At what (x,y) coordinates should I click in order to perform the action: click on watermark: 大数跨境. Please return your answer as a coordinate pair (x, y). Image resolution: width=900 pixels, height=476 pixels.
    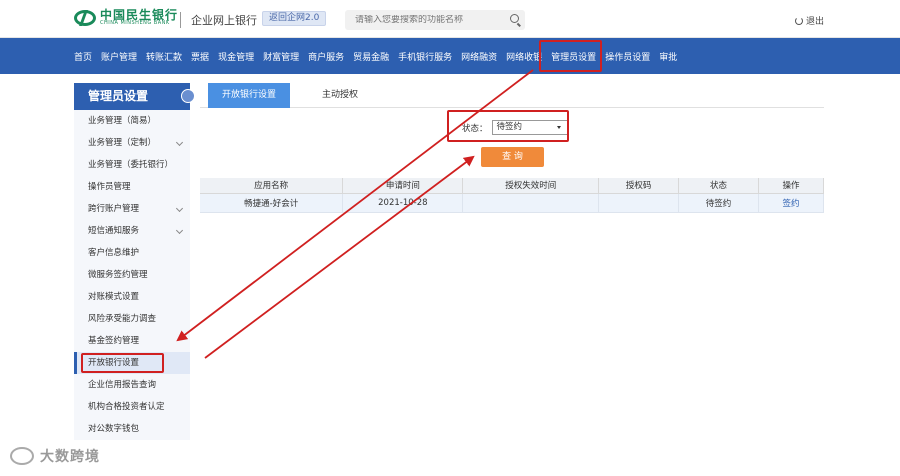
    Looking at the image, I should click on (55, 456).